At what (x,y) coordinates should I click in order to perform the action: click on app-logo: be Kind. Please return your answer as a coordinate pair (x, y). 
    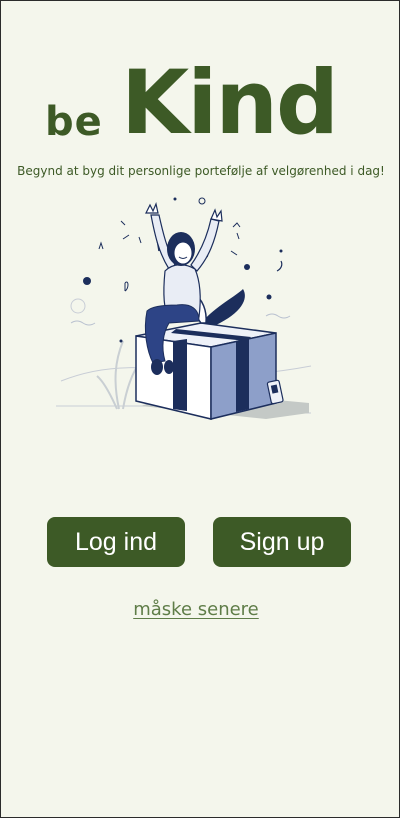
    Looking at the image, I should click on (200, 102).